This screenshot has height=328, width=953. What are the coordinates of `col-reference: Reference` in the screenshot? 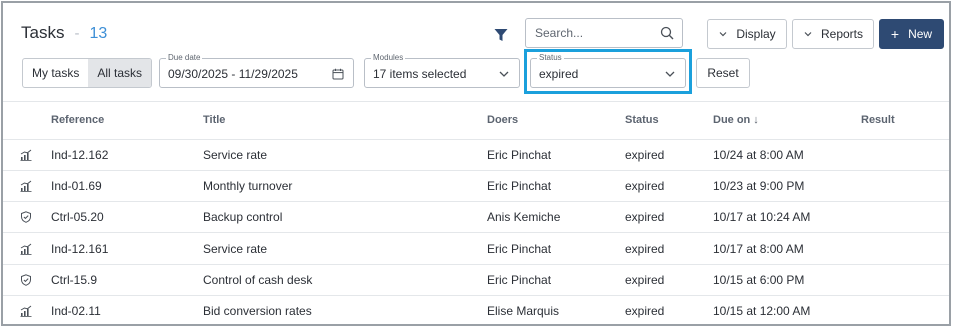 It's located at (127, 121).